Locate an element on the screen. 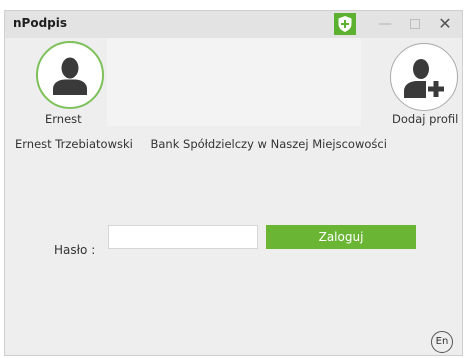 This screenshot has width=464, height=358. password-input is located at coordinates (183, 237).